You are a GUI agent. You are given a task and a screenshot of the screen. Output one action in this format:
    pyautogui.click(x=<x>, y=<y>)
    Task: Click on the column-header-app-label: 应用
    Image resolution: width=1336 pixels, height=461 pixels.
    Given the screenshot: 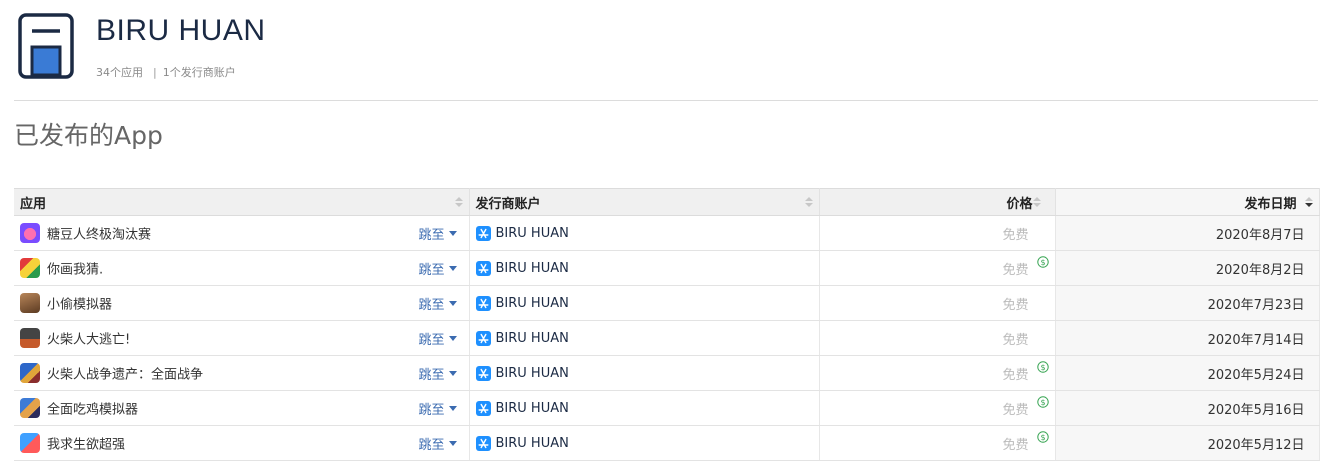 What is the action you would take?
    pyautogui.click(x=33, y=204)
    